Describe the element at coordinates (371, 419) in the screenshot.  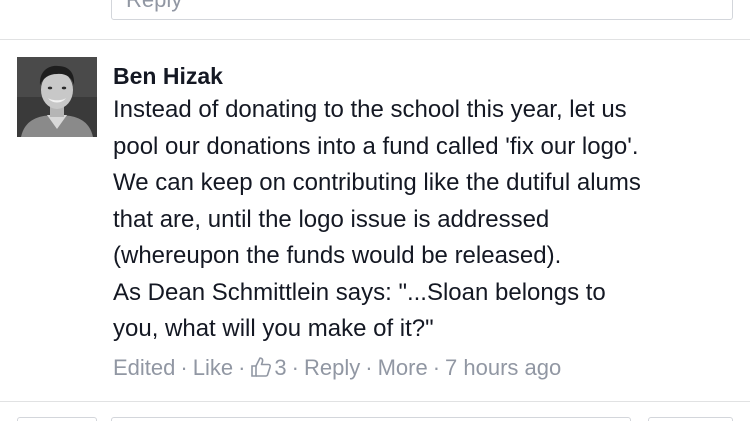
I see `next-comment-input` at that location.